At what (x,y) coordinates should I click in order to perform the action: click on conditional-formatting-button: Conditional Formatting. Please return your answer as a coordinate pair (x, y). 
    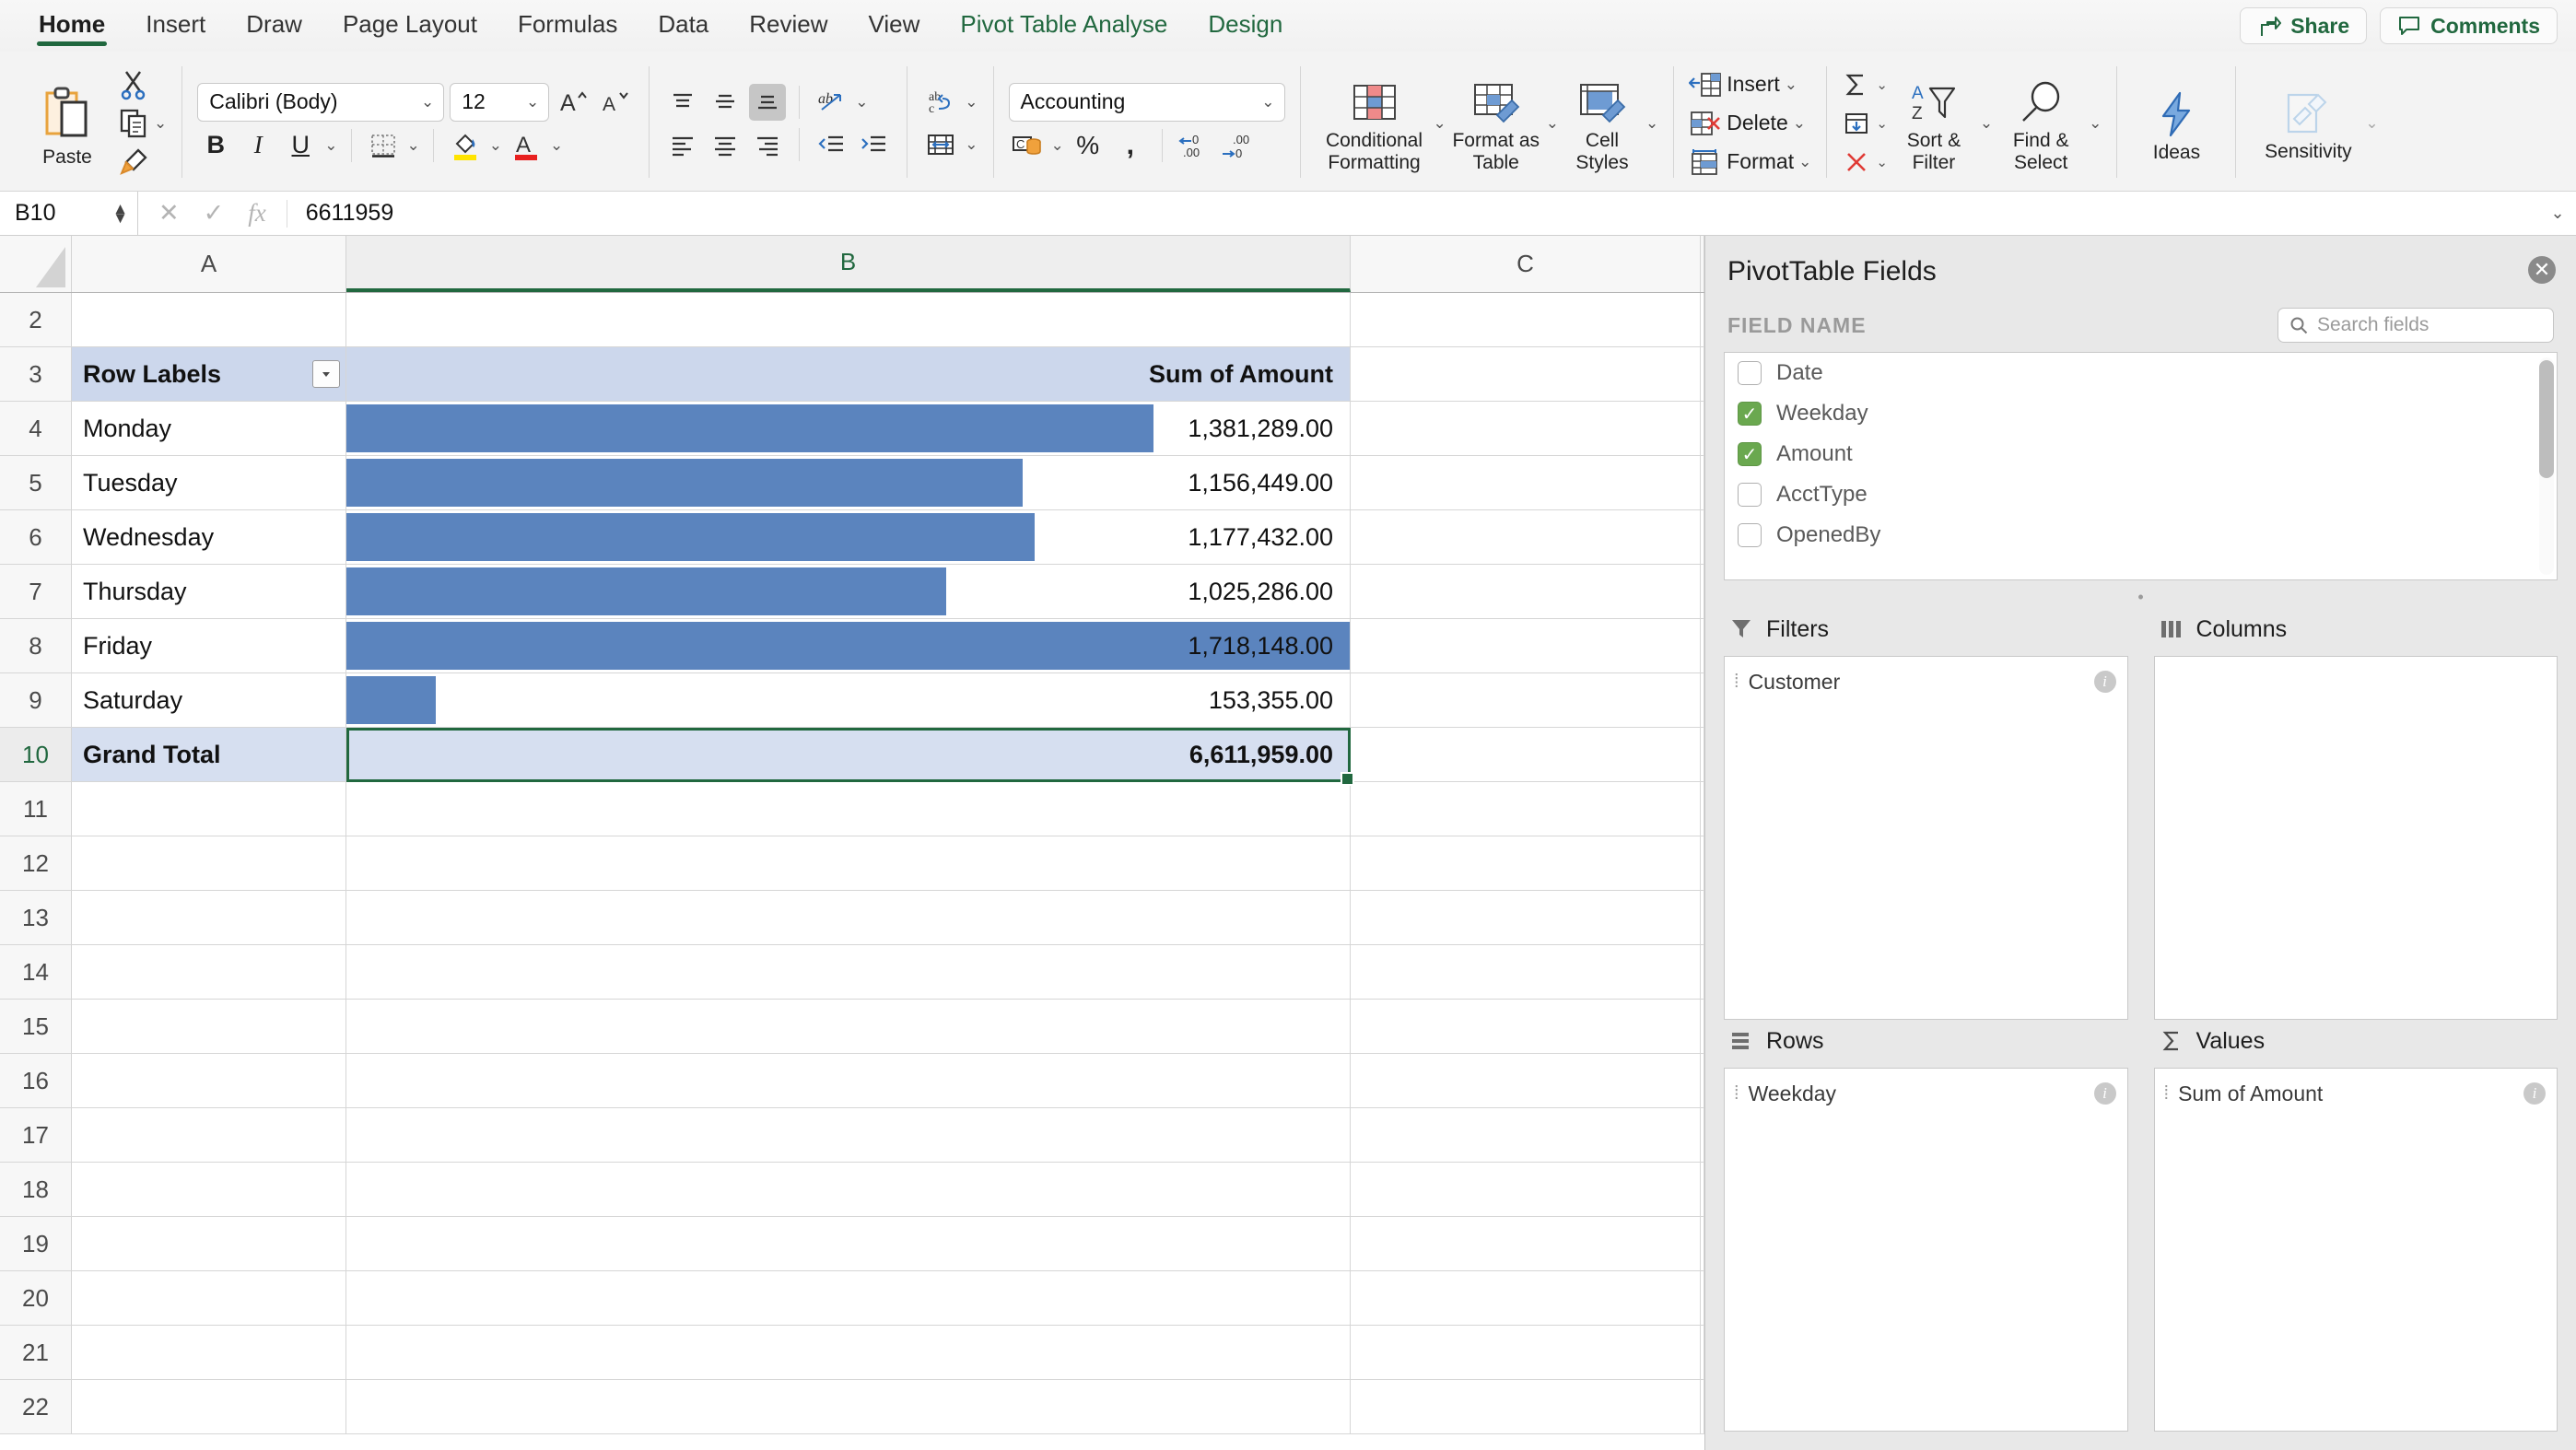
    Looking at the image, I should click on (1375, 123).